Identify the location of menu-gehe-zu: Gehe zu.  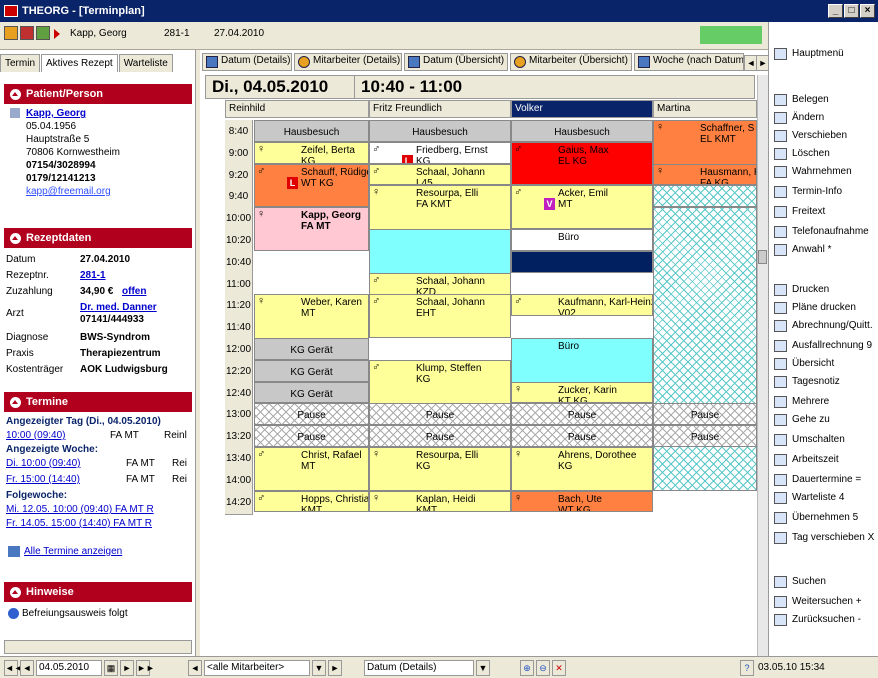
(802, 420).